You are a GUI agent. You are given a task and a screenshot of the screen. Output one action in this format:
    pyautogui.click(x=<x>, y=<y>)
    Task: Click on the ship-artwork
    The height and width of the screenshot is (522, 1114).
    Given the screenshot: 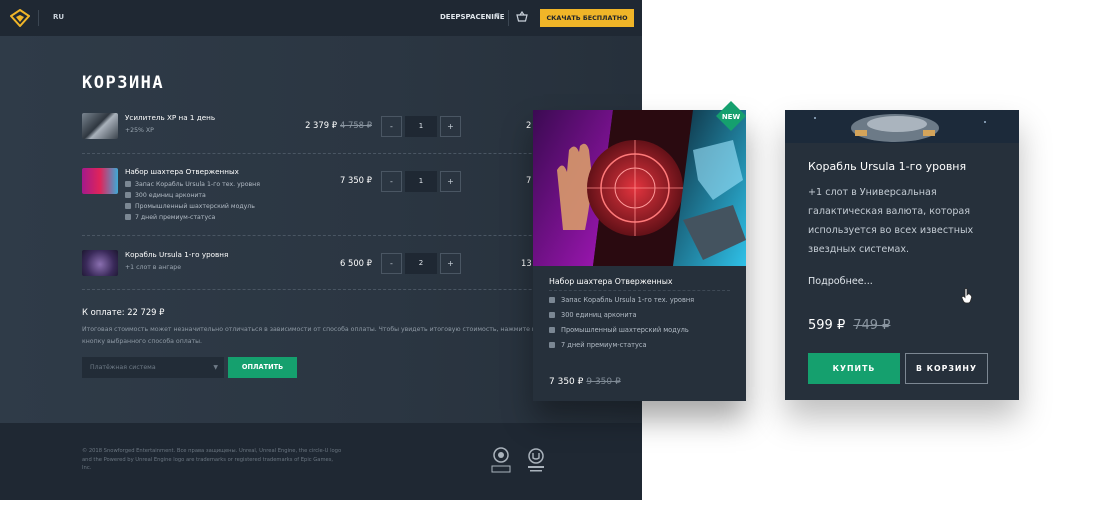 What is the action you would take?
    pyautogui.click(x=902, y=126)
    